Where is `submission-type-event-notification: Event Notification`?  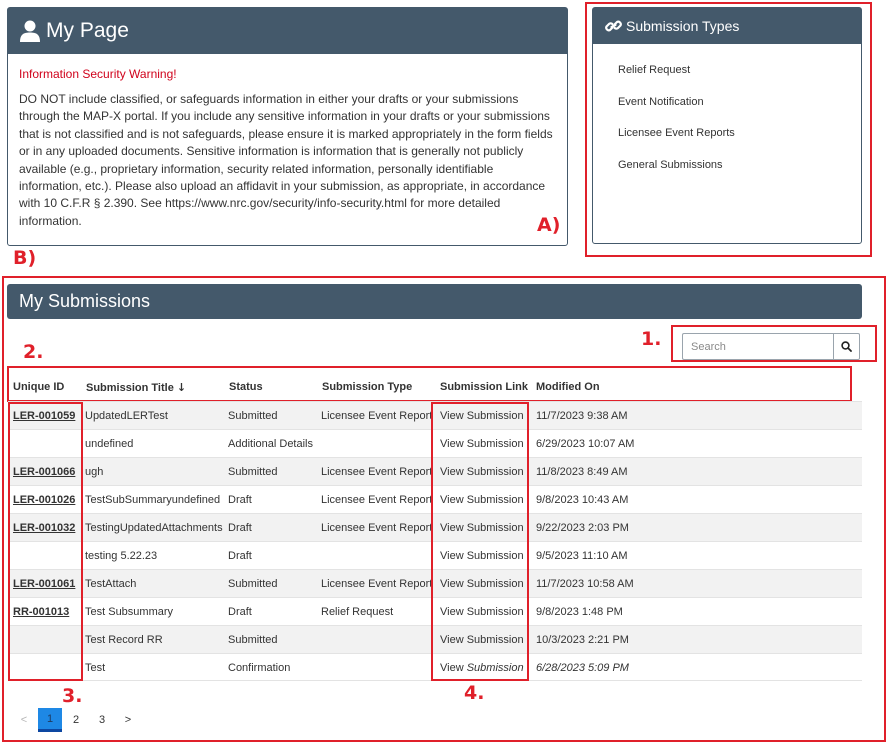 submission-type-event-notification: Event Notification is located at coordinates (676, 111).